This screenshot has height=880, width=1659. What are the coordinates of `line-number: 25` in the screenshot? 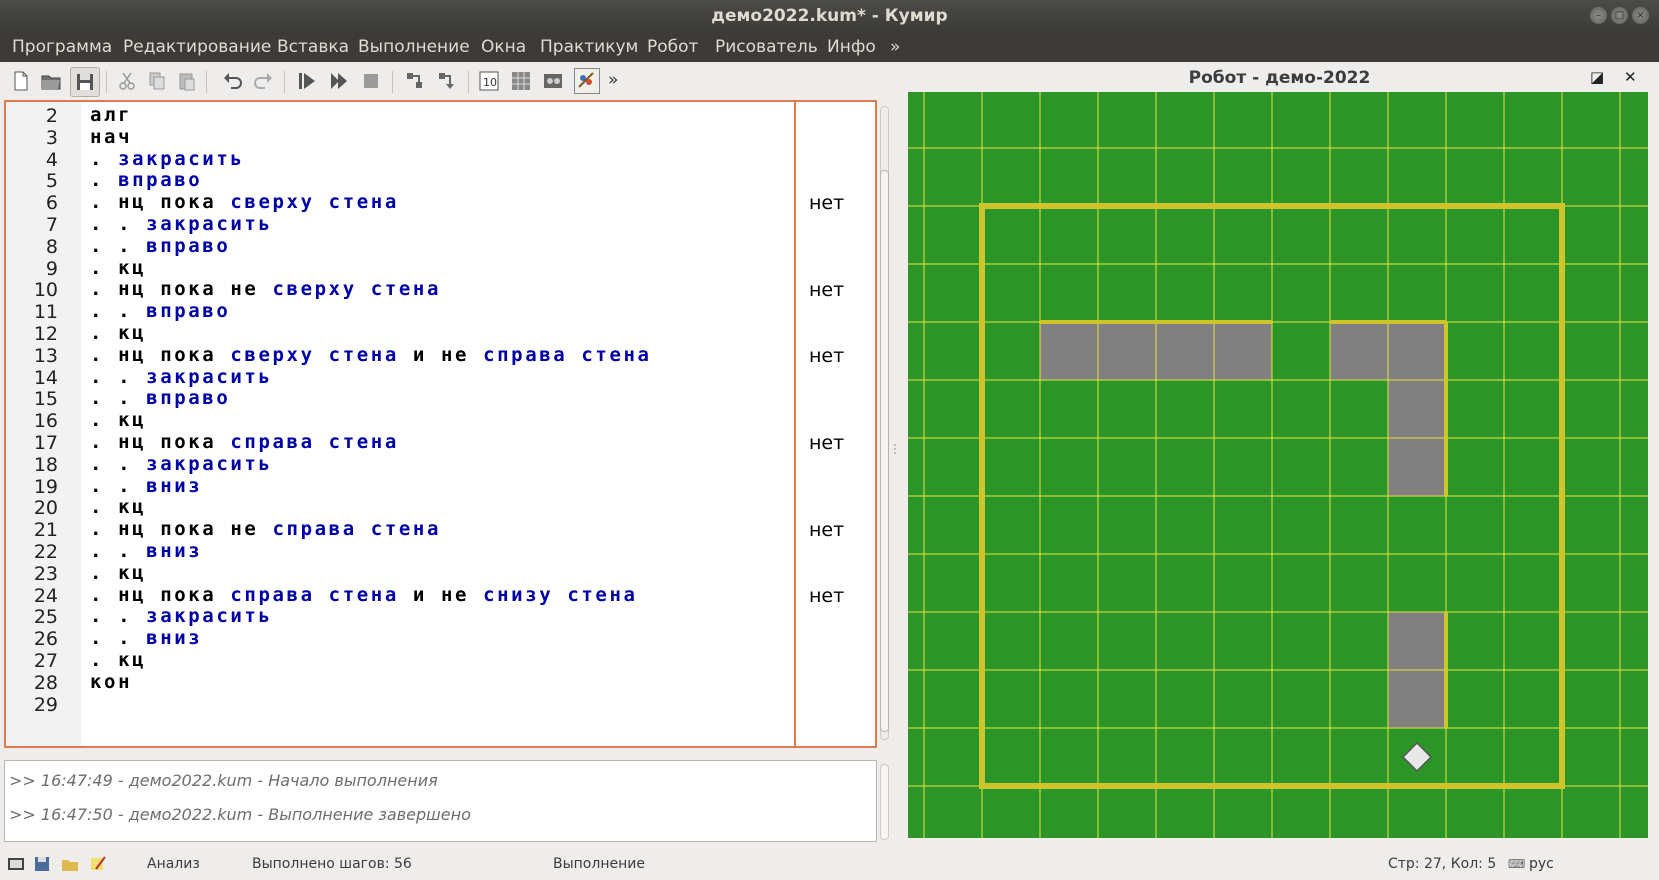 It's located at (45, 617).